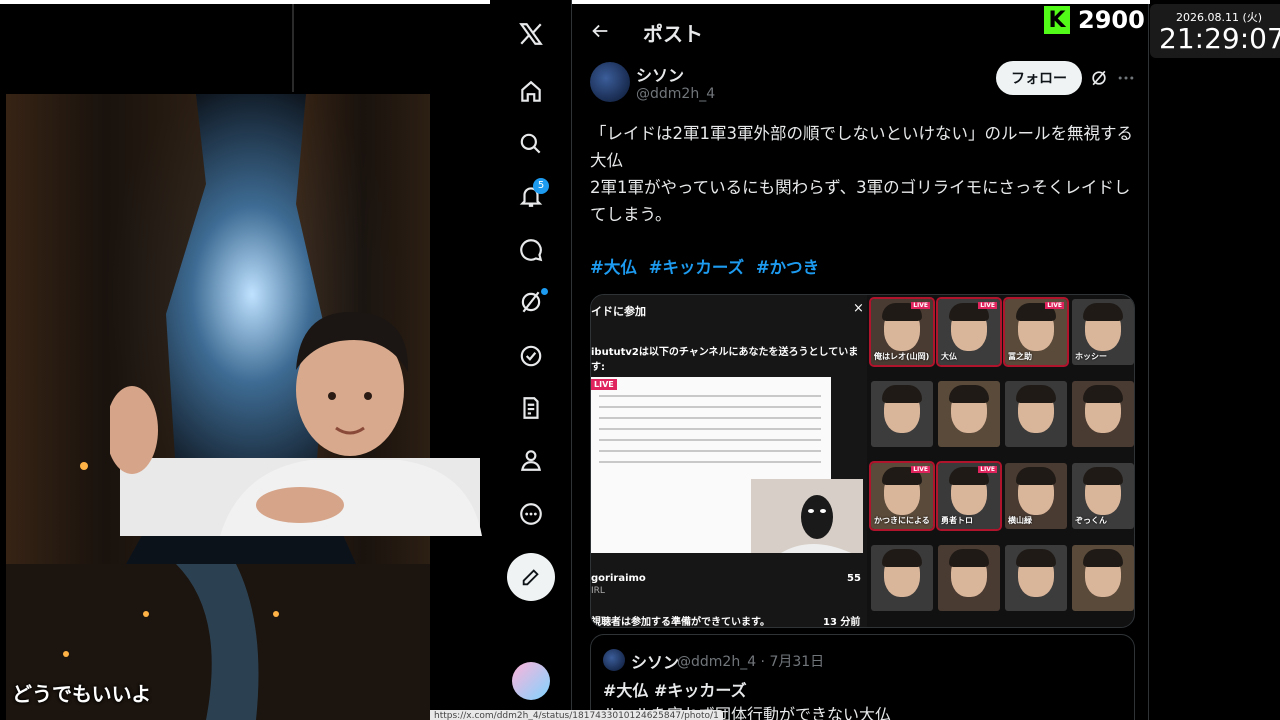 This screenshot has width=1280, height=720. What do you see at coordinates (902, 356) in the screenshot?
I see `streamer-name: 俺はレオ(山岡)` at bounding box center [902, 356].